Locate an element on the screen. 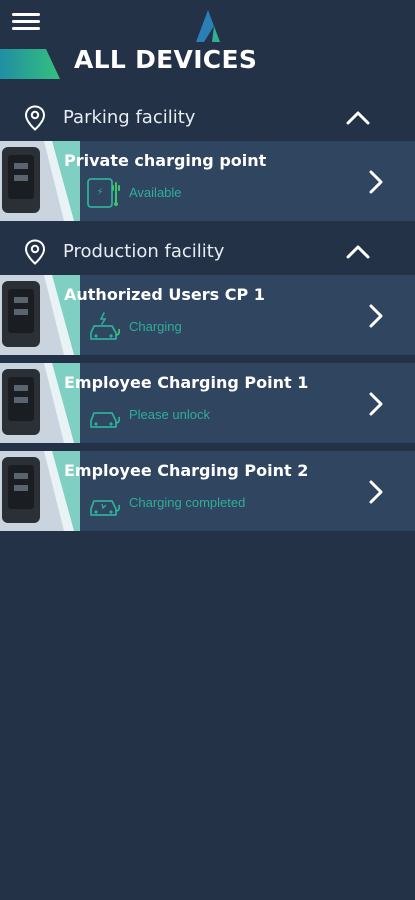  device-name: Employee Charging Point 1 is located at coordinates (186, 382).